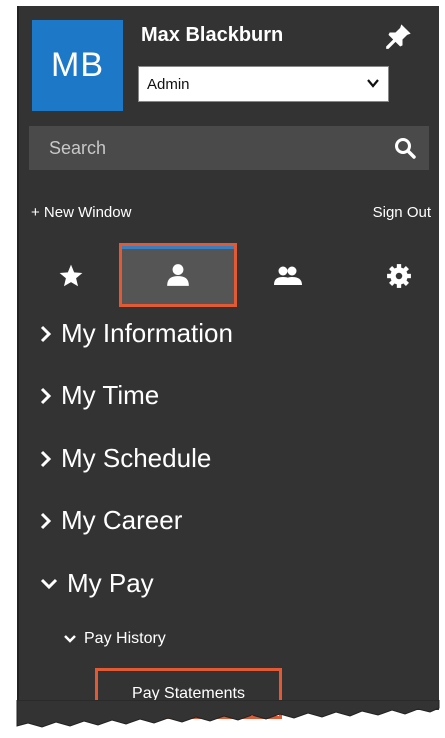 The height and width of the screenshot is (738, 445). What do you see at coordinates (122, 520) in the screenshot?
I see `nav-item-label: My Career` at bounding box center [122, 520].